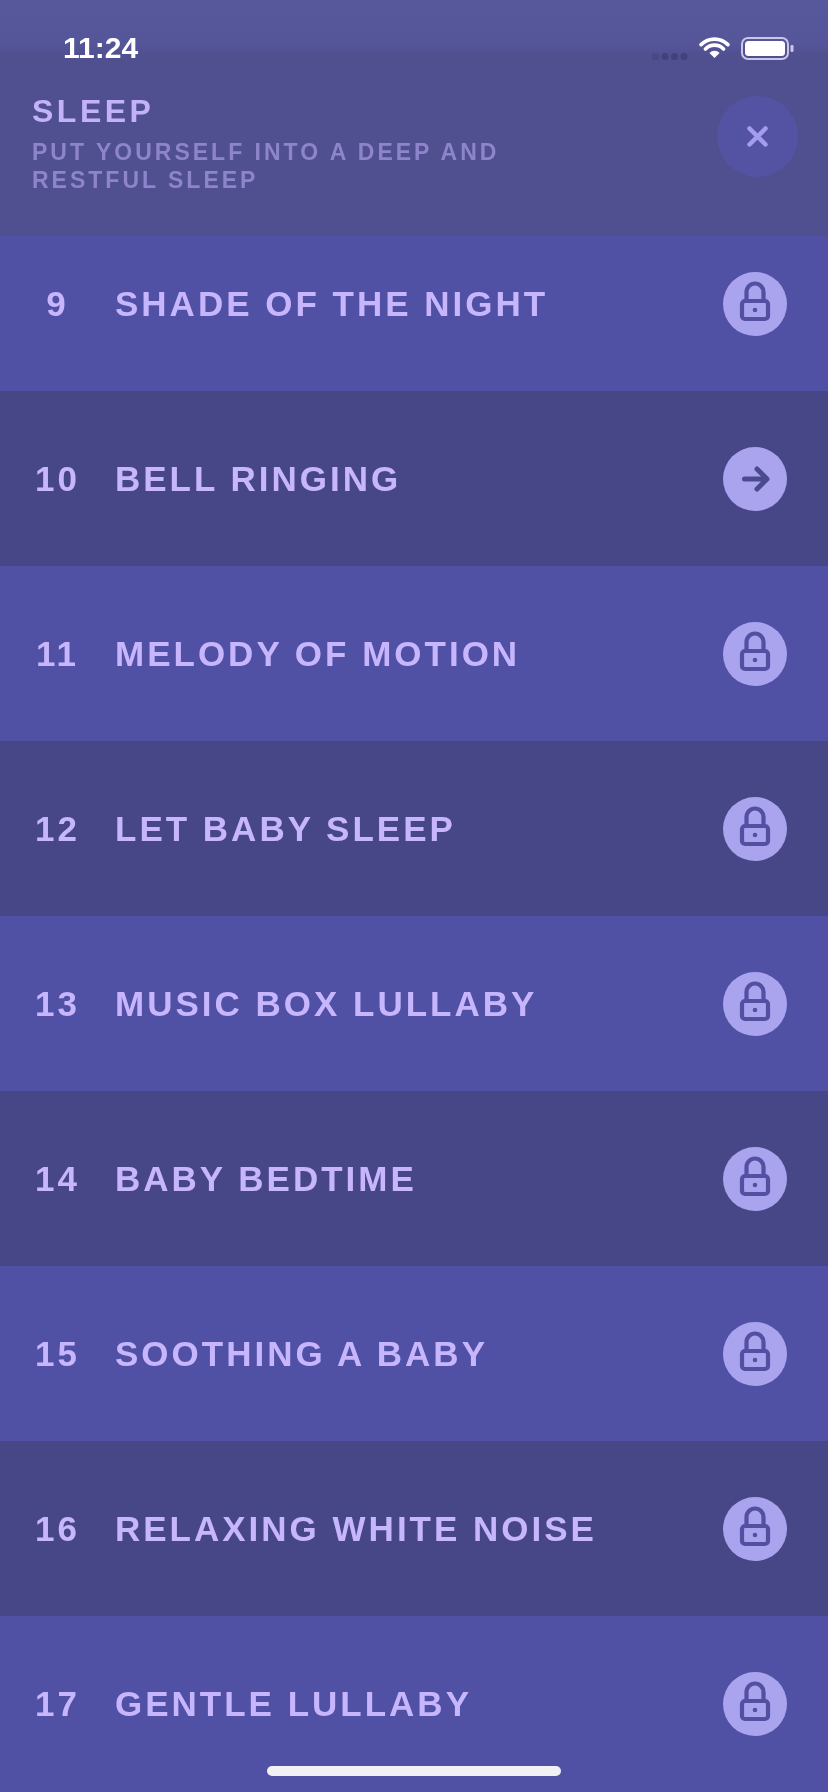  I want to click on track-number: 11, so click(57, 653).